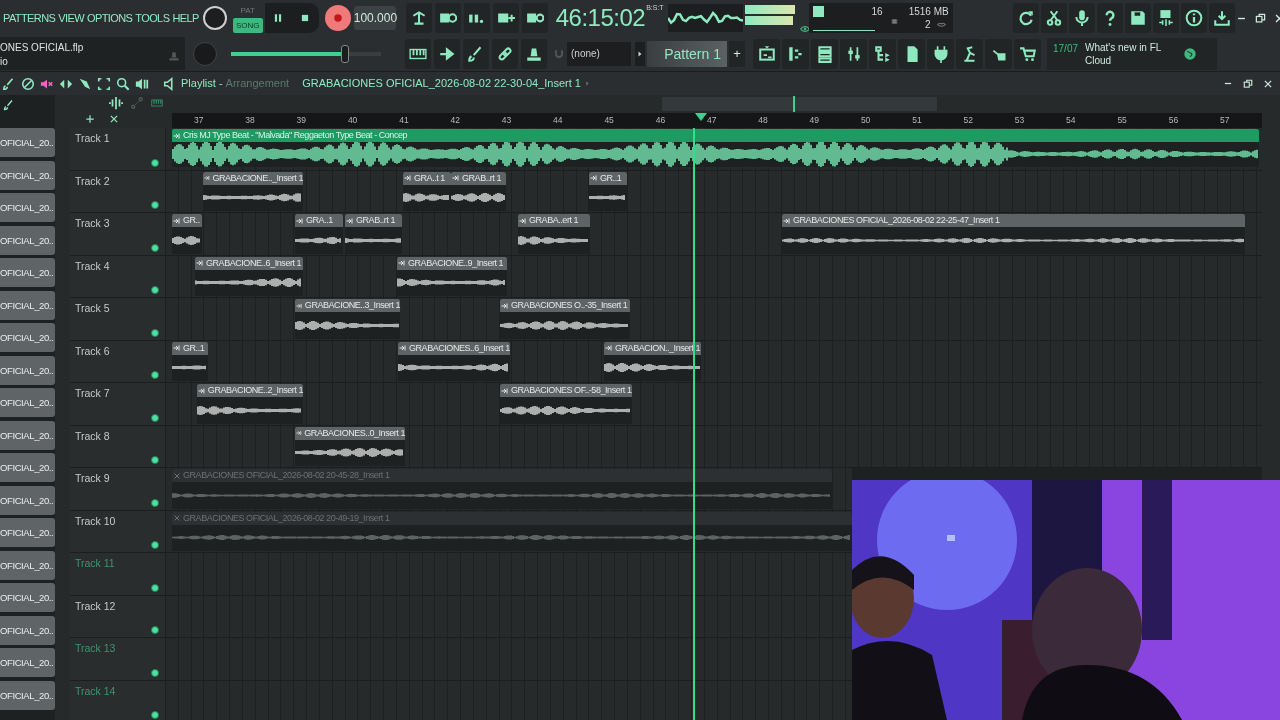  What do you see at coordinates (103, 83) in the screenshot?
I see `select-tool` at bounding box center [103, 83].